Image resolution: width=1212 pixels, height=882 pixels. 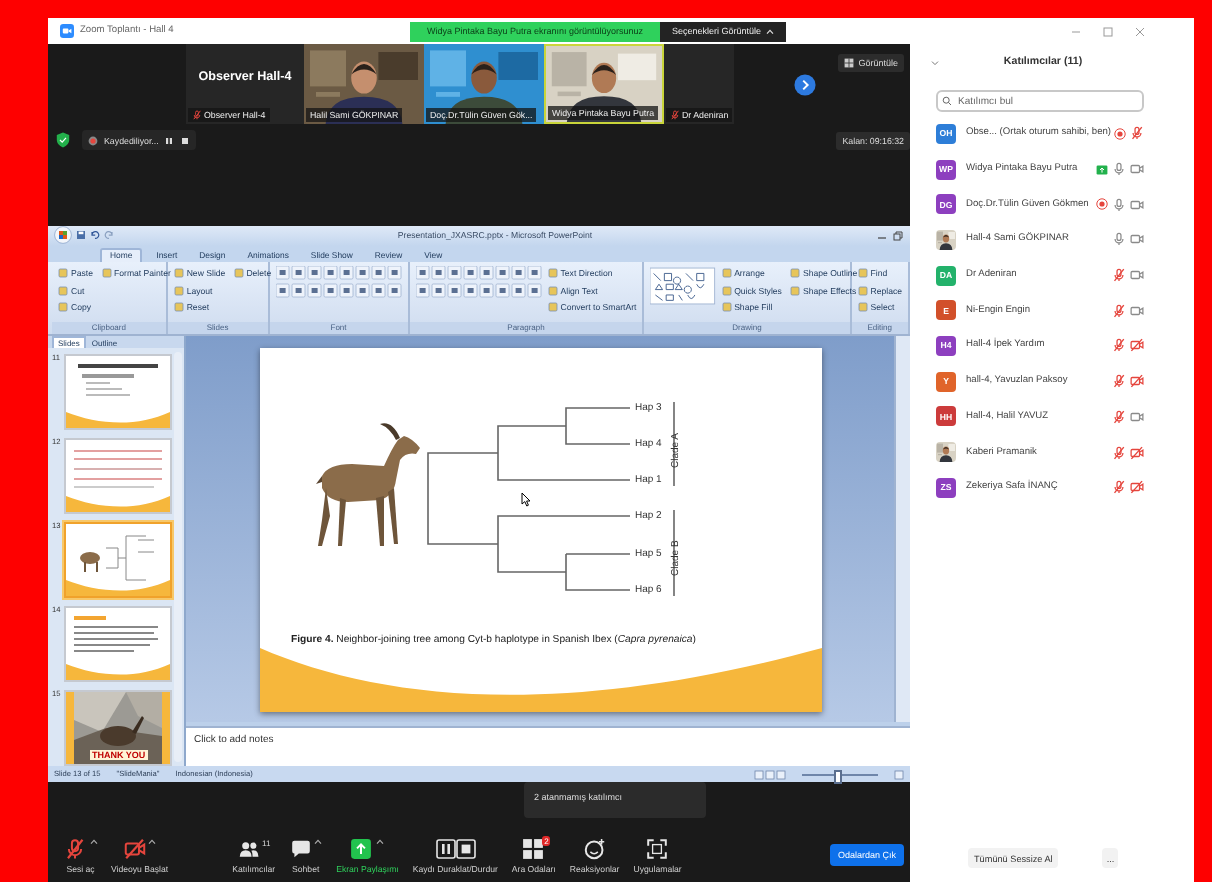 I want to click on search-icon, so click(x=947, y=101).